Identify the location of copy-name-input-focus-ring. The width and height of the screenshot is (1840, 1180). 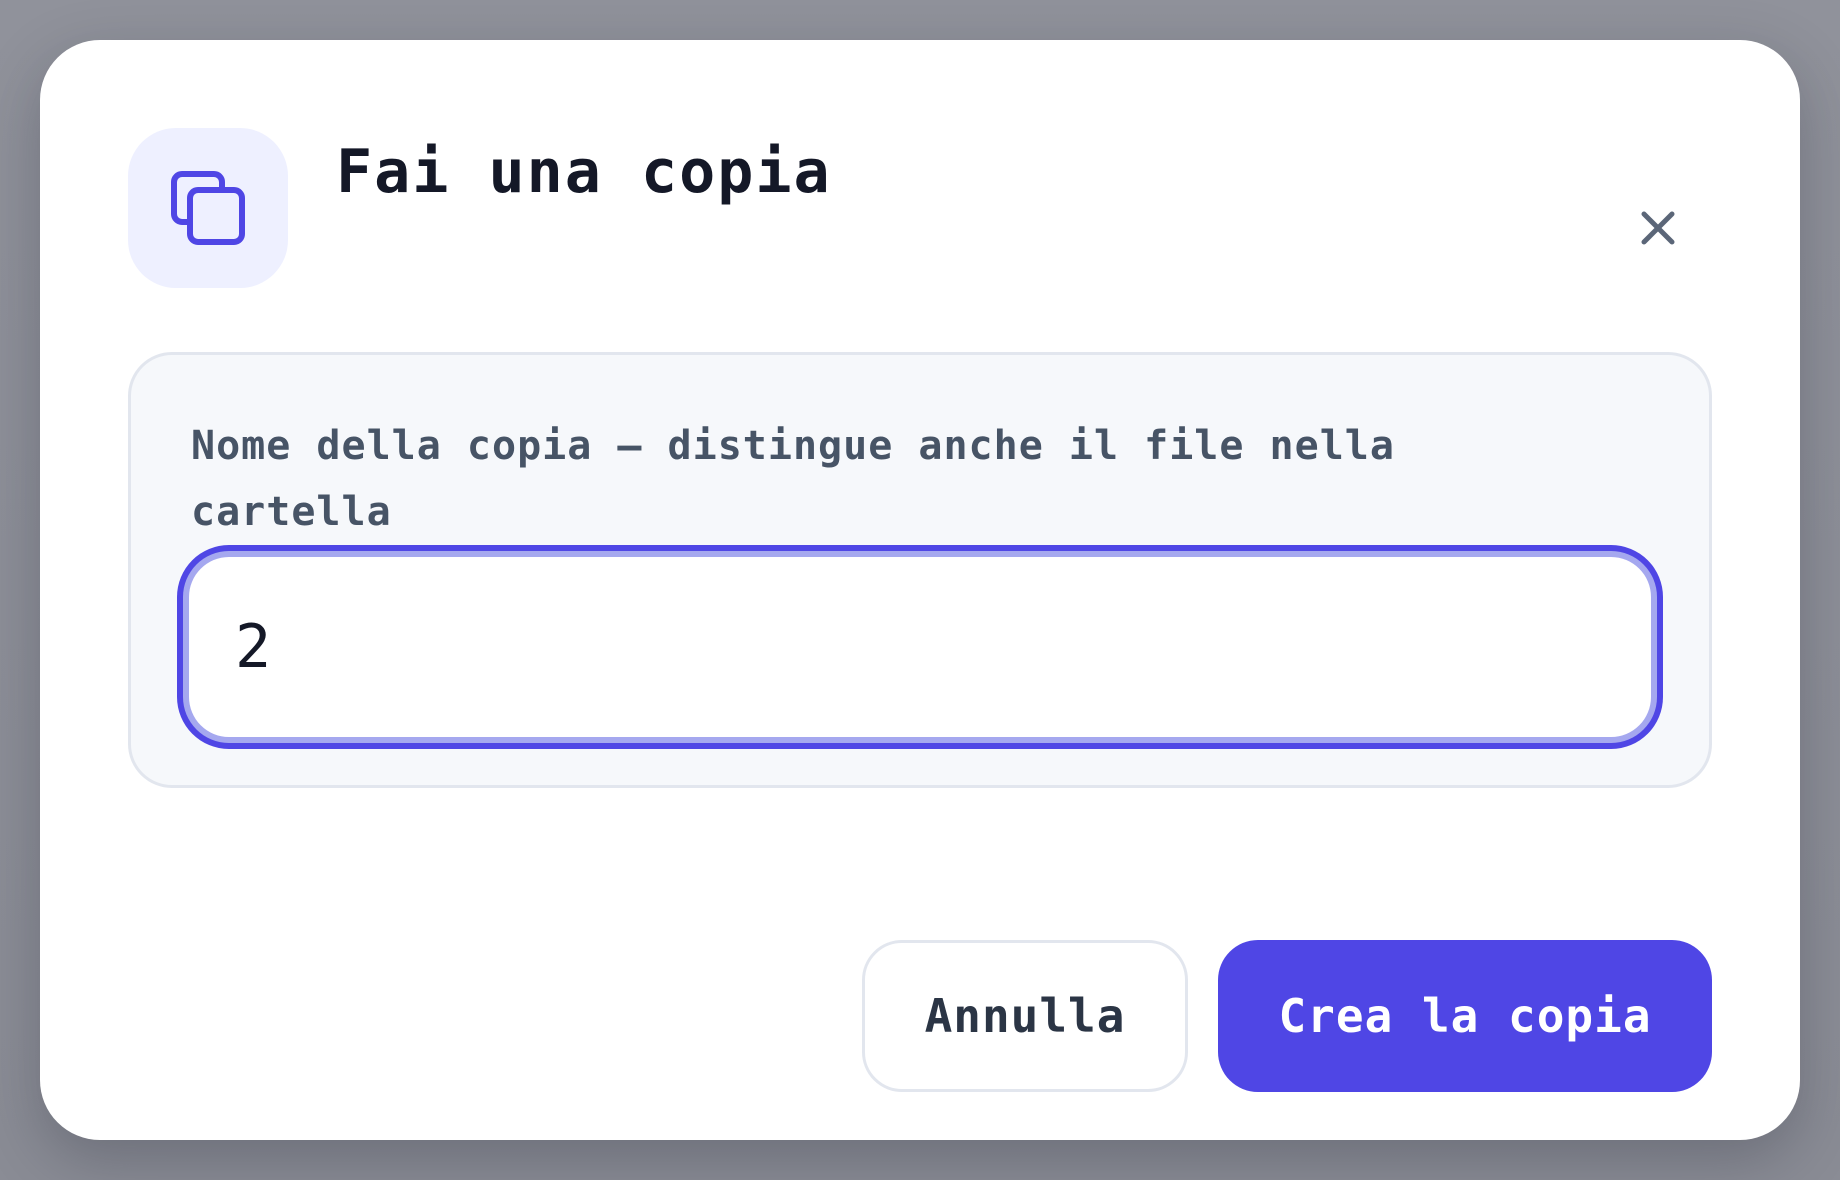
(920, 647).